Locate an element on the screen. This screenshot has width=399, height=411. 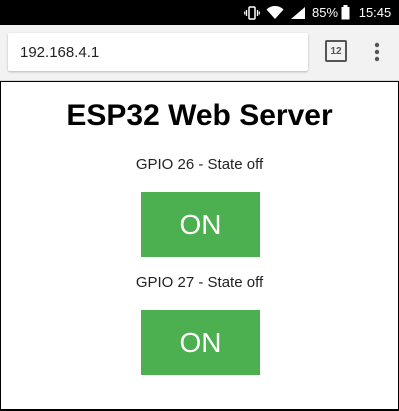
battery-percent: 85% is located at coordinates (325, 12).